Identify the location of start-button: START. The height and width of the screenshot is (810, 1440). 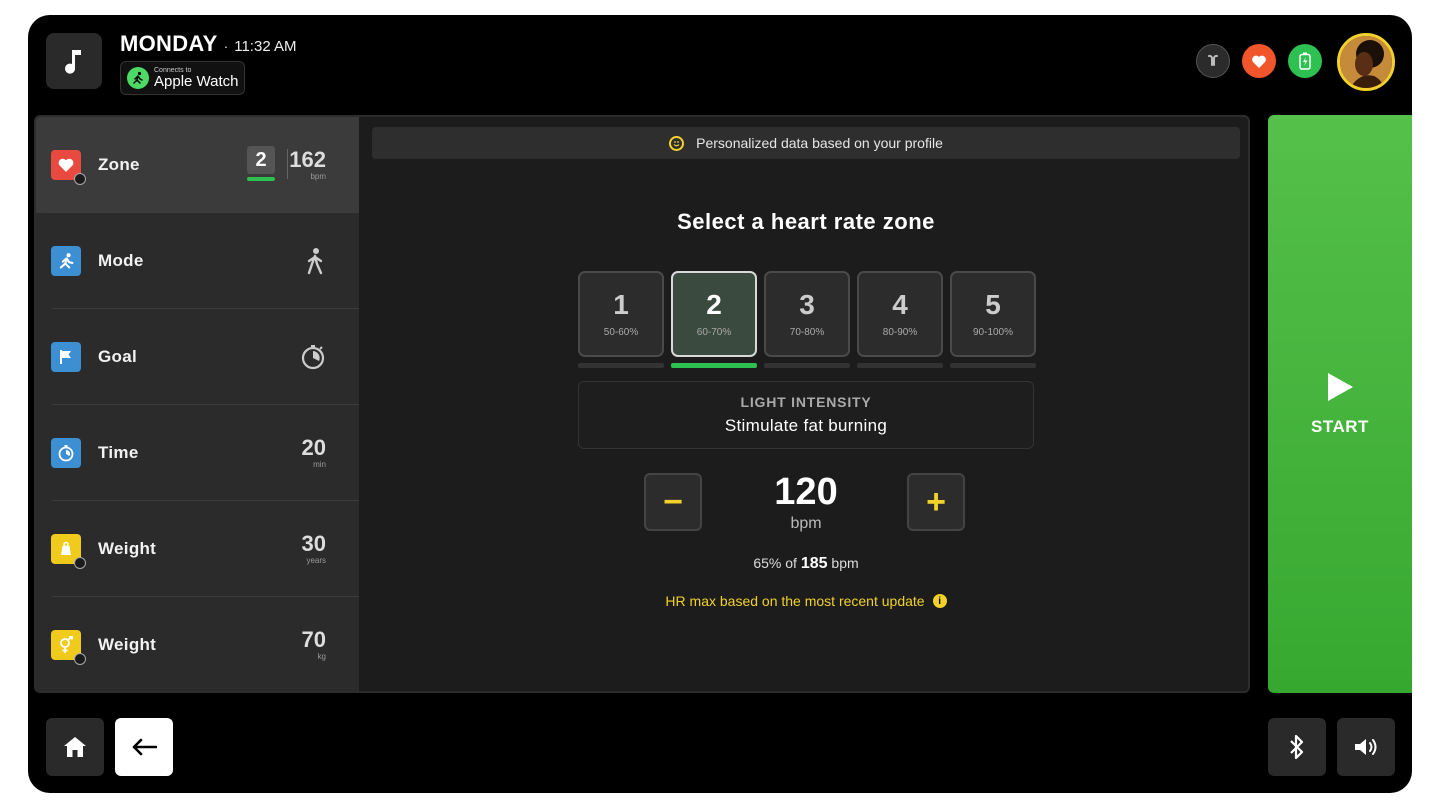
(1340, 404).